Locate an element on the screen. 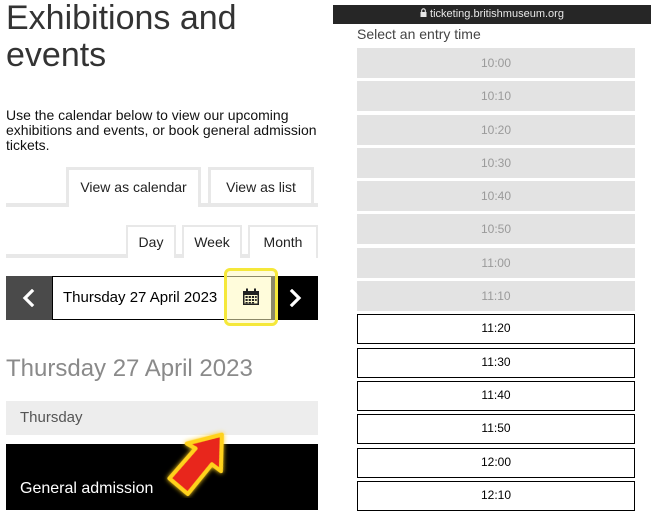  tab-day: Day is located at coordinates (151, 241).